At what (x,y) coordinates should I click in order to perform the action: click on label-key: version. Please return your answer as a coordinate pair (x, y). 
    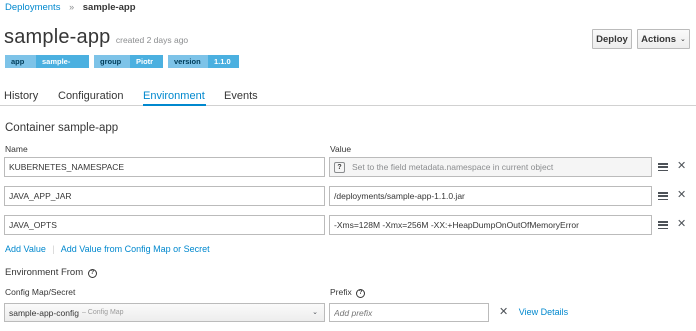
    Looking at the image, I should click on (188, 61).